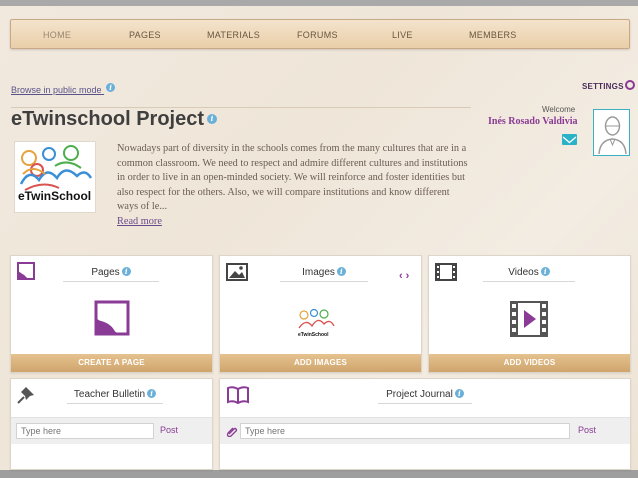  Describe the element at coordinates (233, 35) in the screenshot. I see `nav-materials: MATERIALS` at that location.